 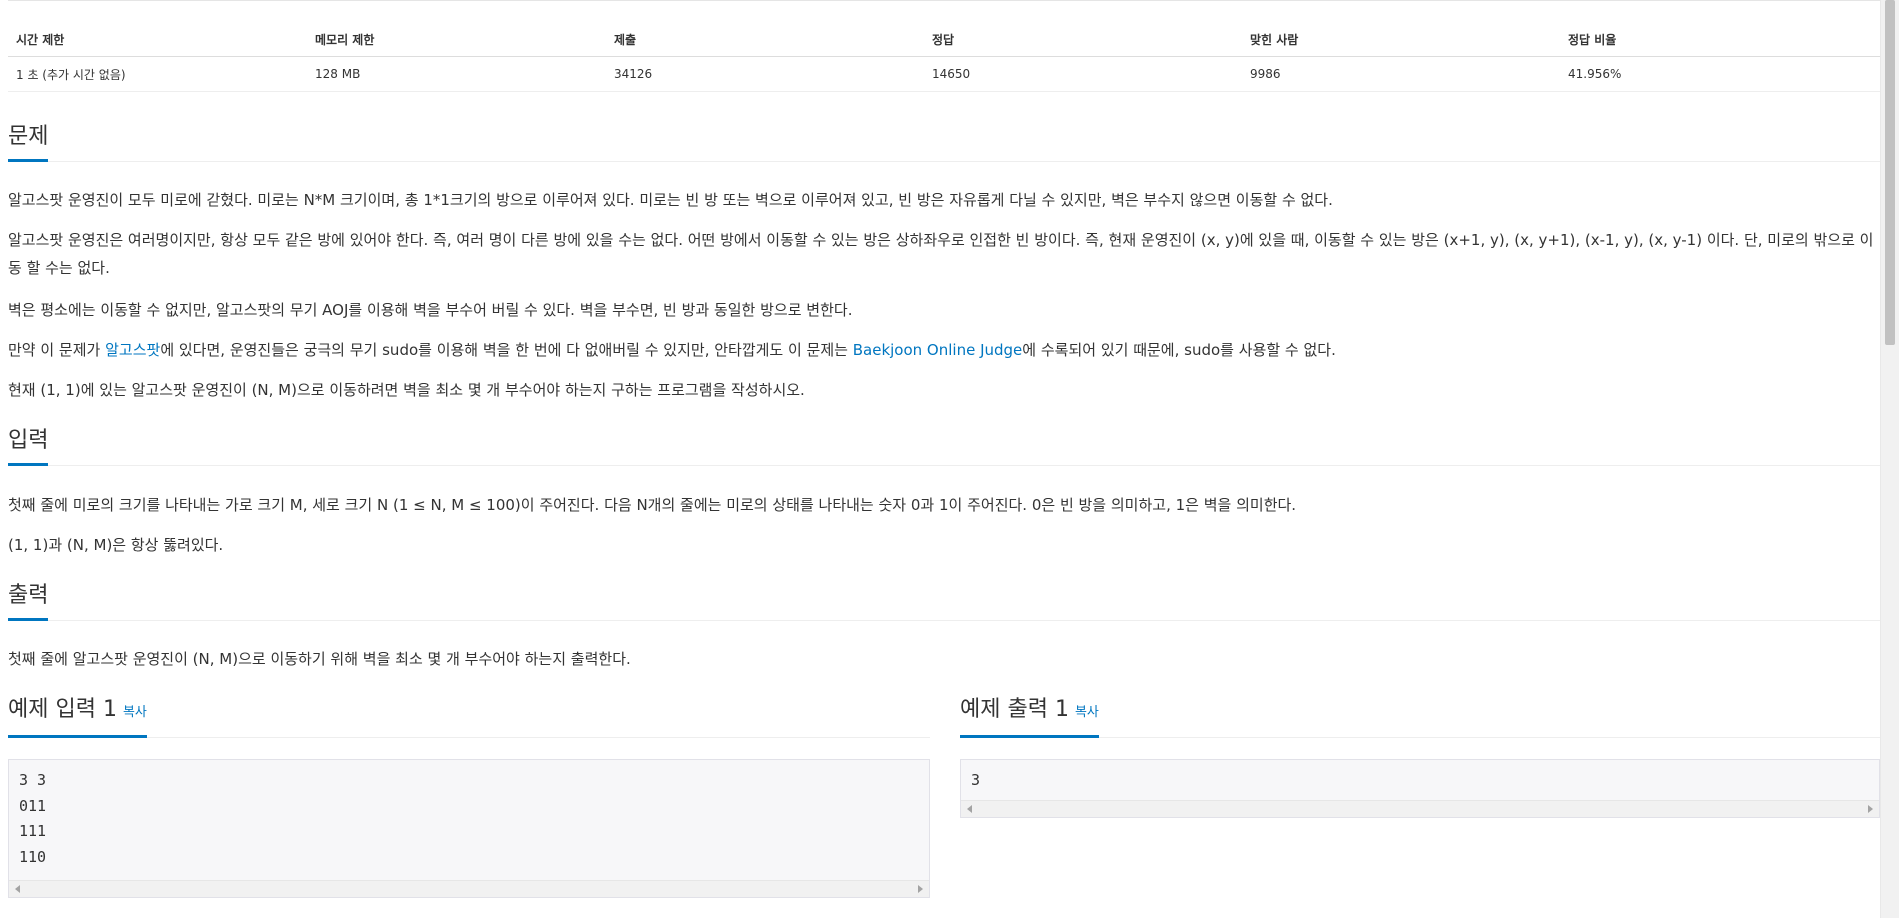 I want to click on page-vertical-scrollbar, so click(x=1889, y=459).